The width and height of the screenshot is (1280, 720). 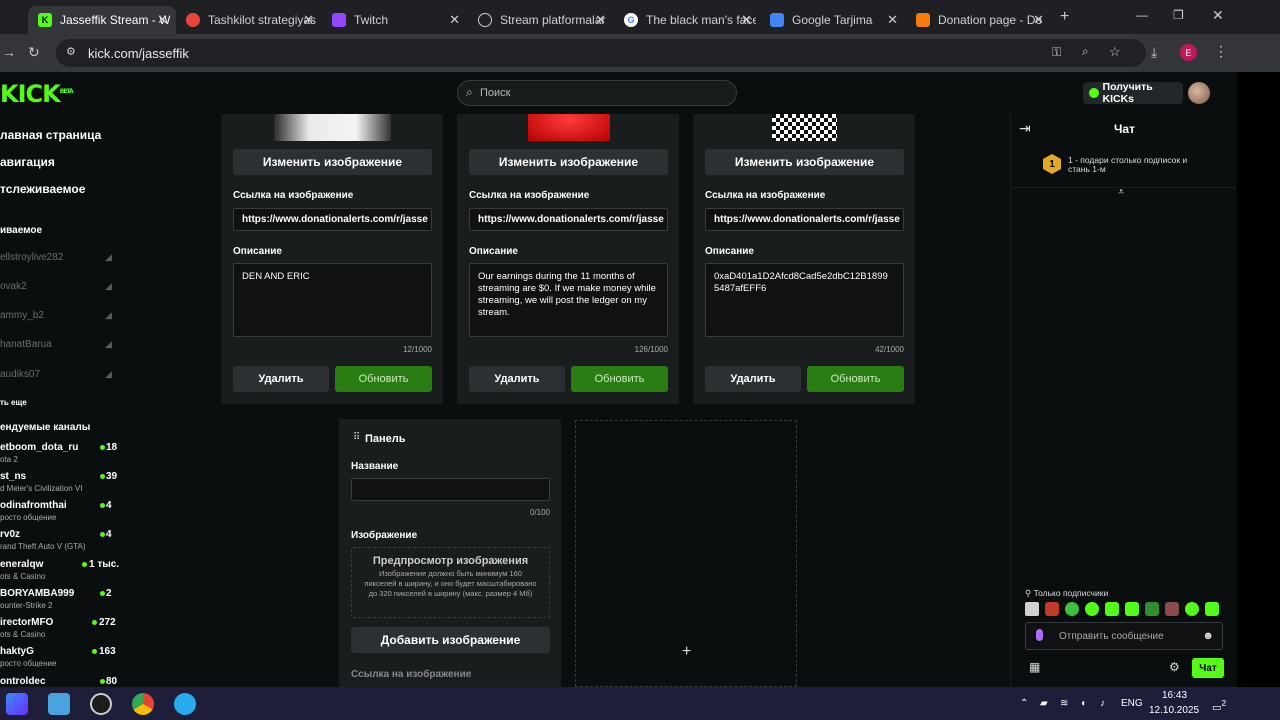 I want to click on tab-black-mans-face: G The black man's face ✕, so click(x=687, y=20).